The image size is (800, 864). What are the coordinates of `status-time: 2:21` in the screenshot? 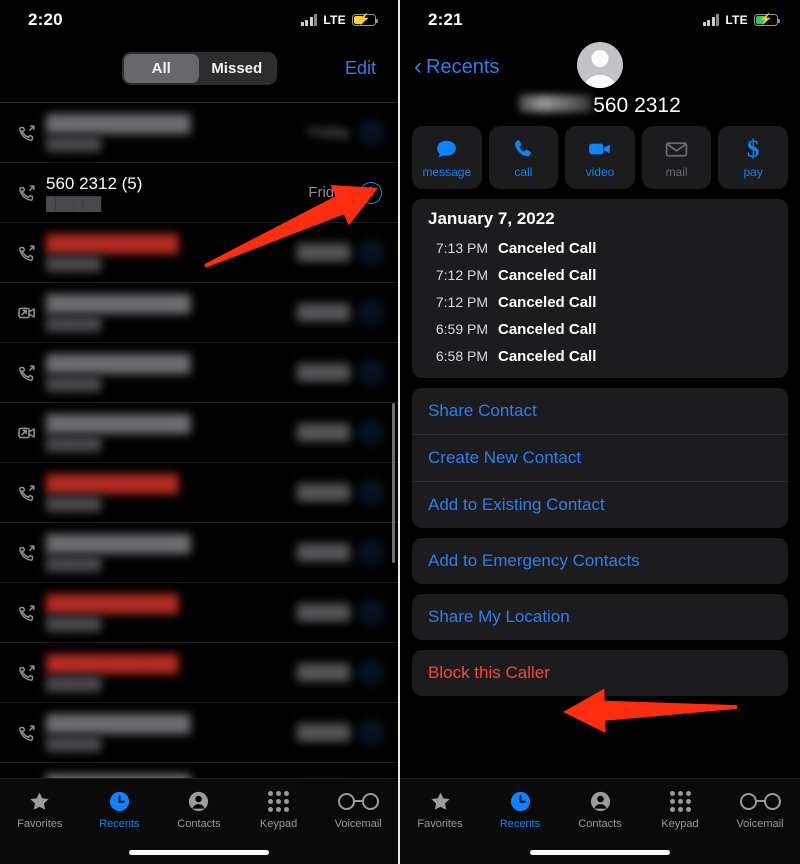 It's located at (445, 19).